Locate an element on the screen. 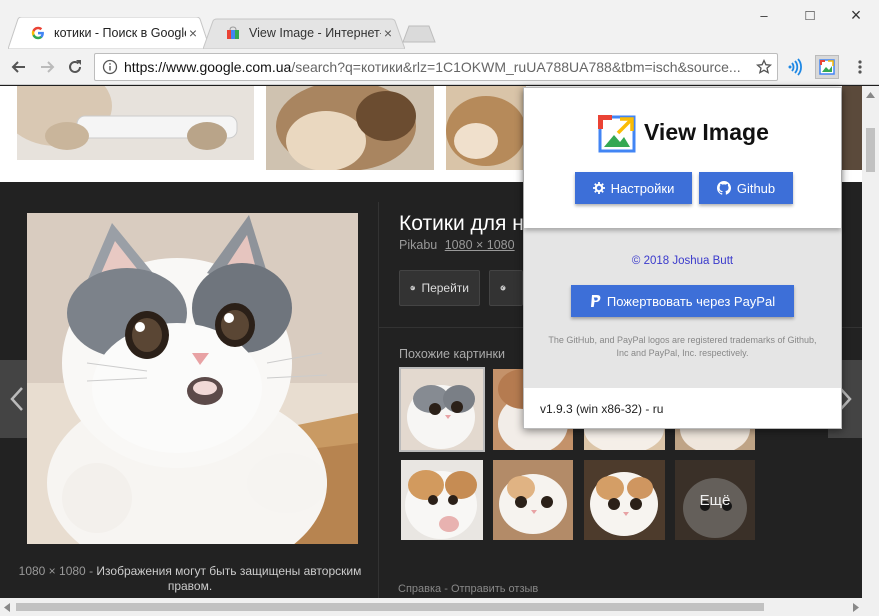 Image resolution: width=879 pixels, height=616 pixels. arrow-right-icon is located at coordinates (48, 67).